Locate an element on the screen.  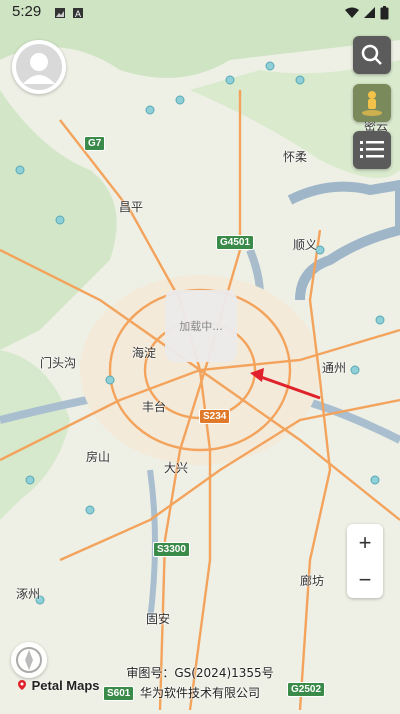
user-avatar-icon is located at coordinates (39, 67).